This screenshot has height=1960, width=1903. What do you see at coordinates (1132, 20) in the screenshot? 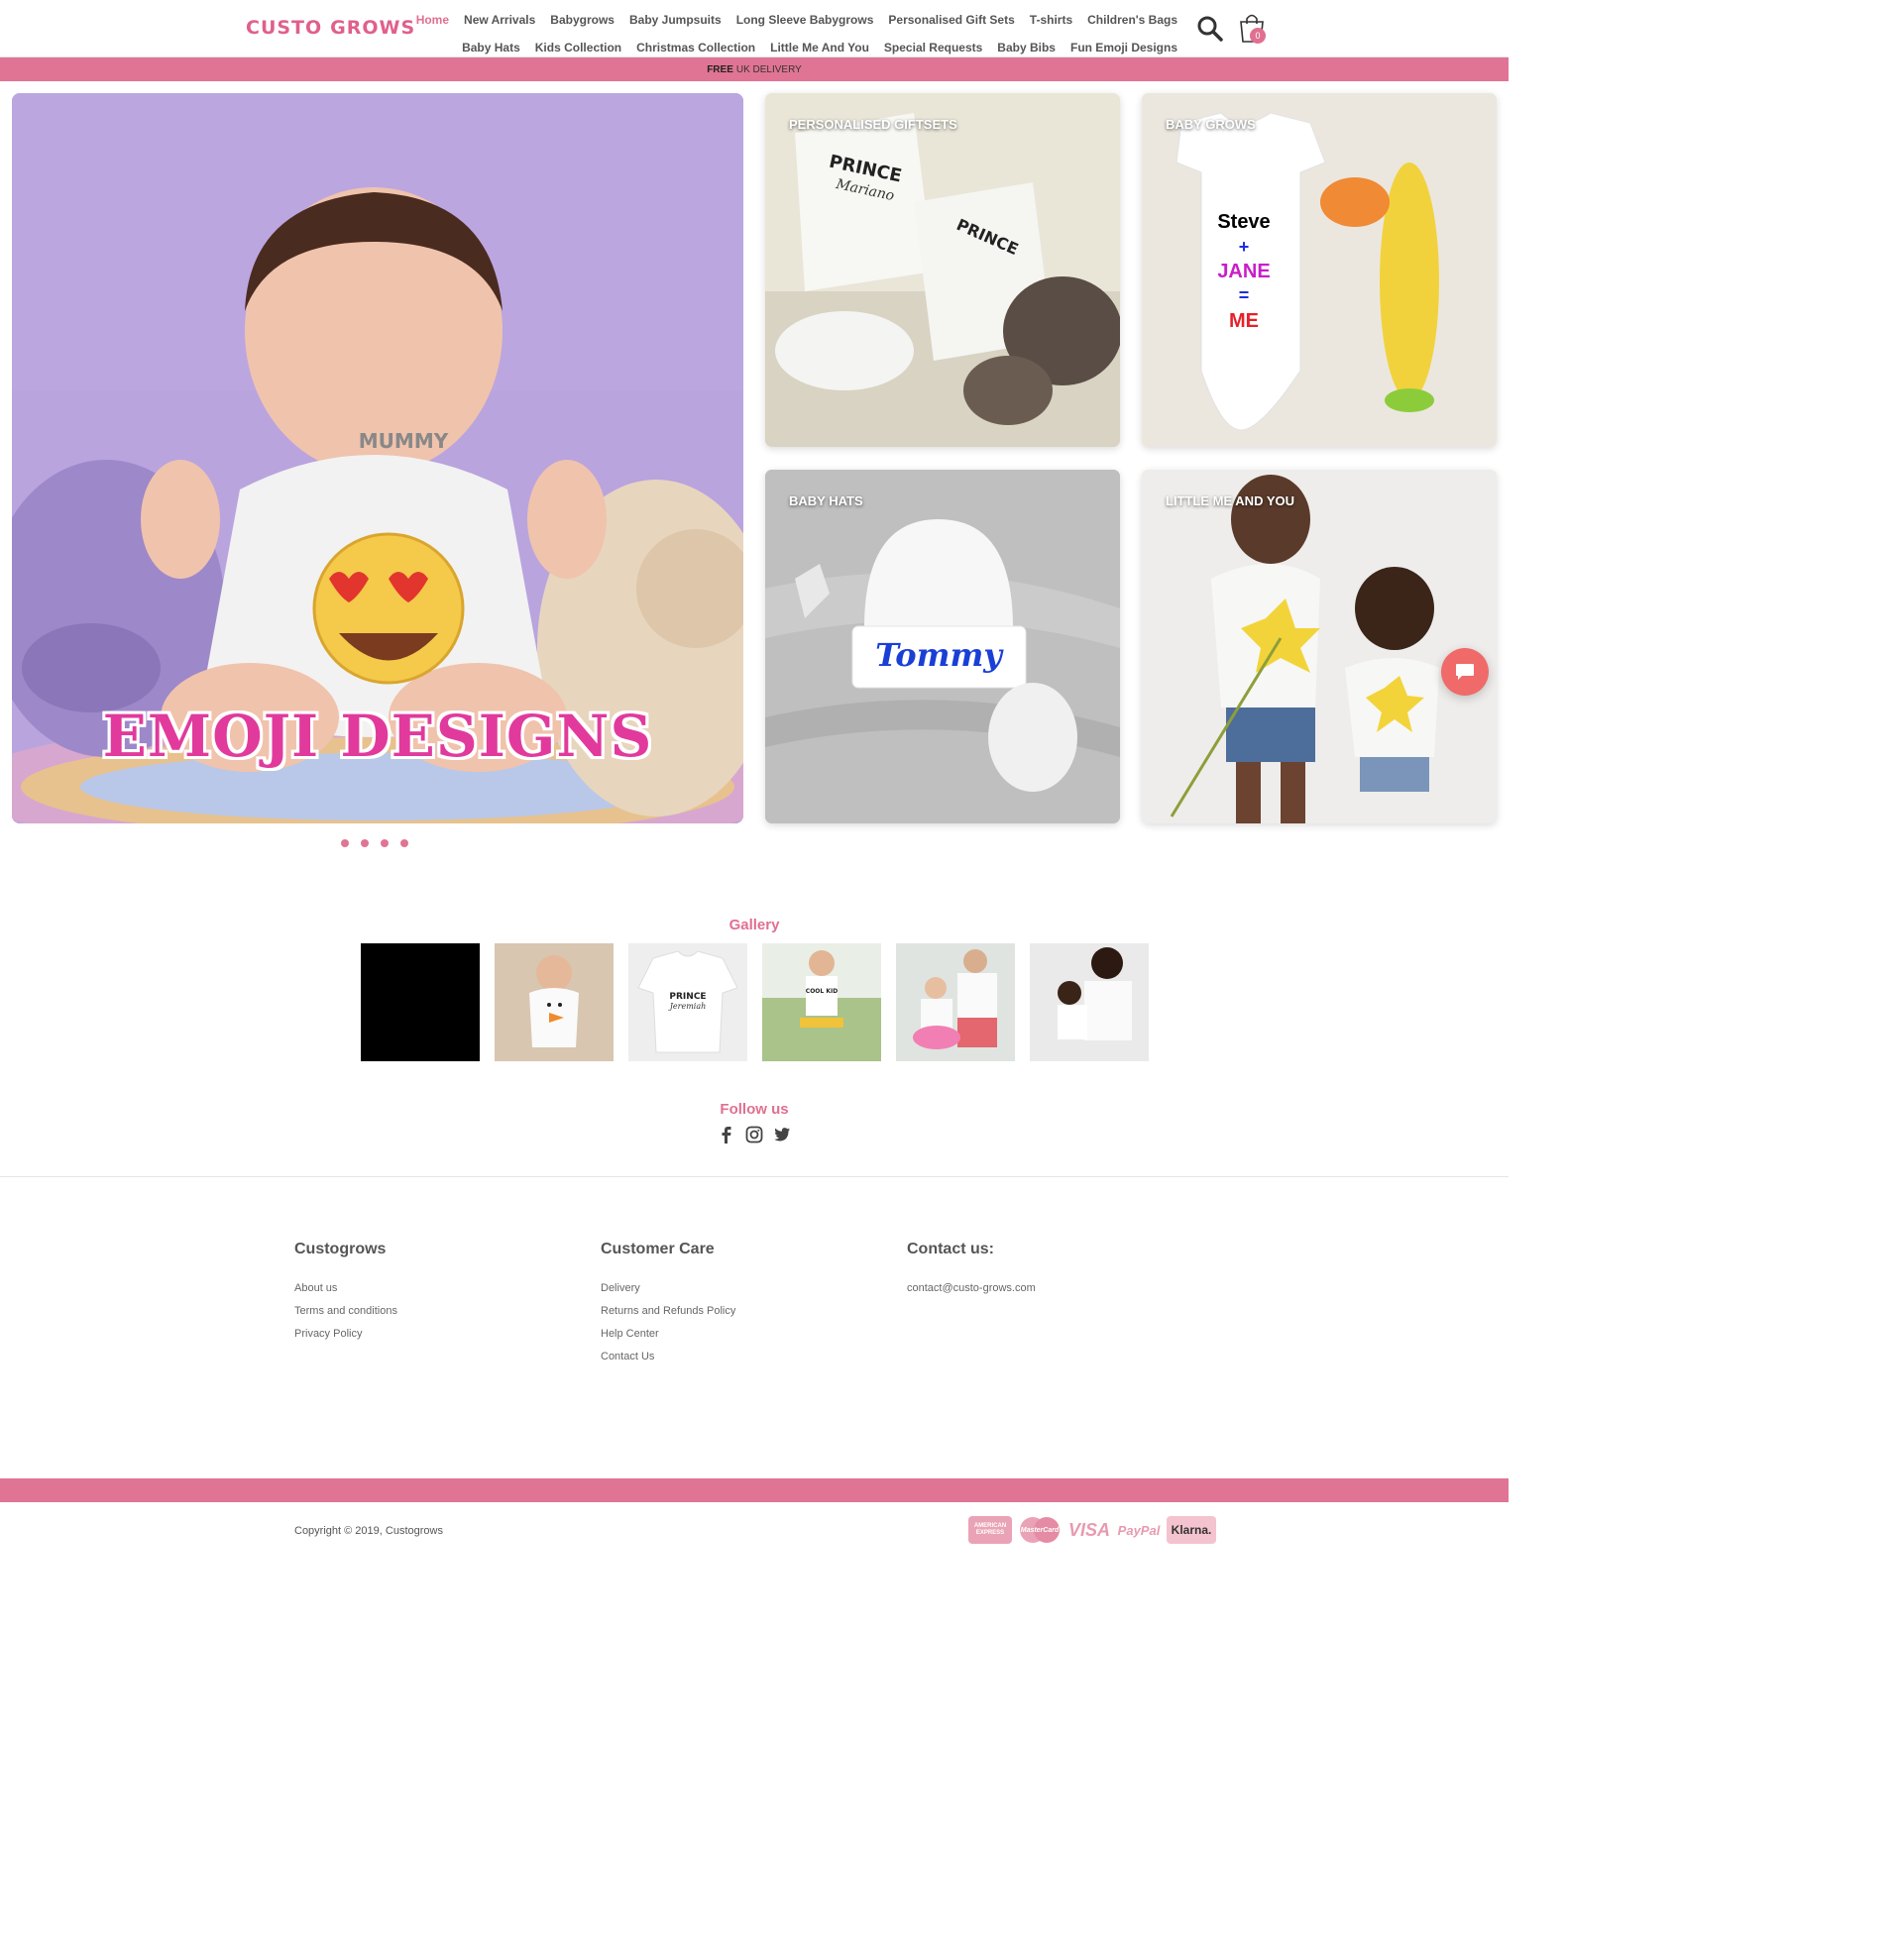
I see `nav-item-childrens-bags: Children's Bags` at bounding box center [1132, 20].